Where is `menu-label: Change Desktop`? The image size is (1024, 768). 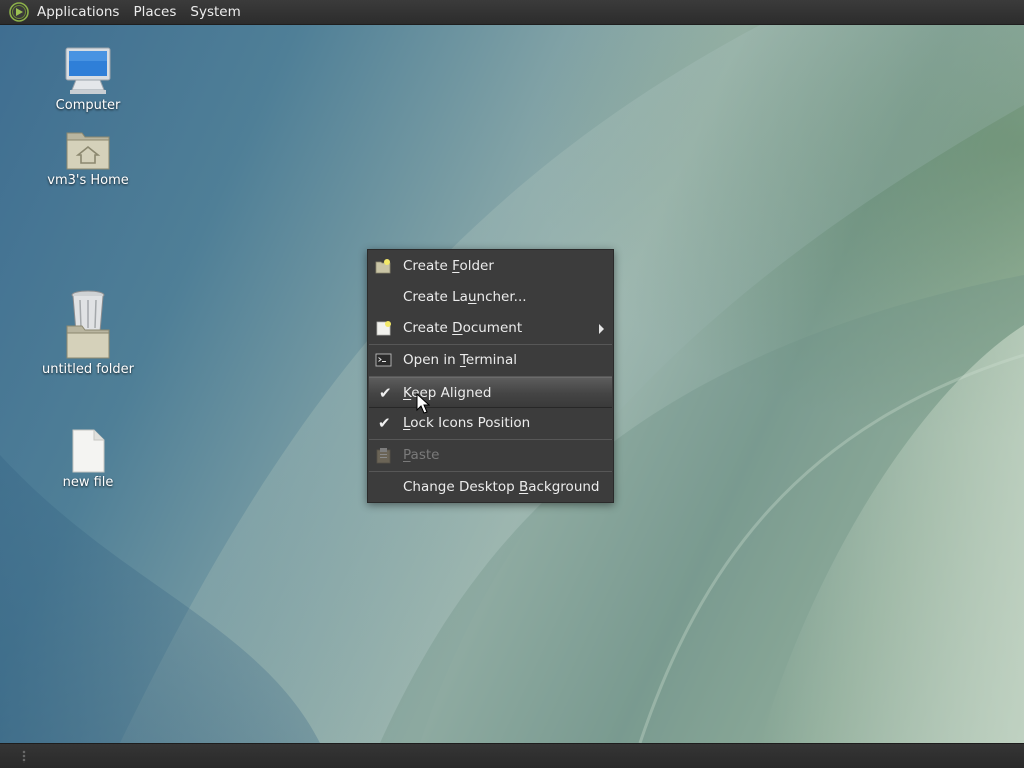
menu-label: Change Desktop is located at coordinates (461, 487).